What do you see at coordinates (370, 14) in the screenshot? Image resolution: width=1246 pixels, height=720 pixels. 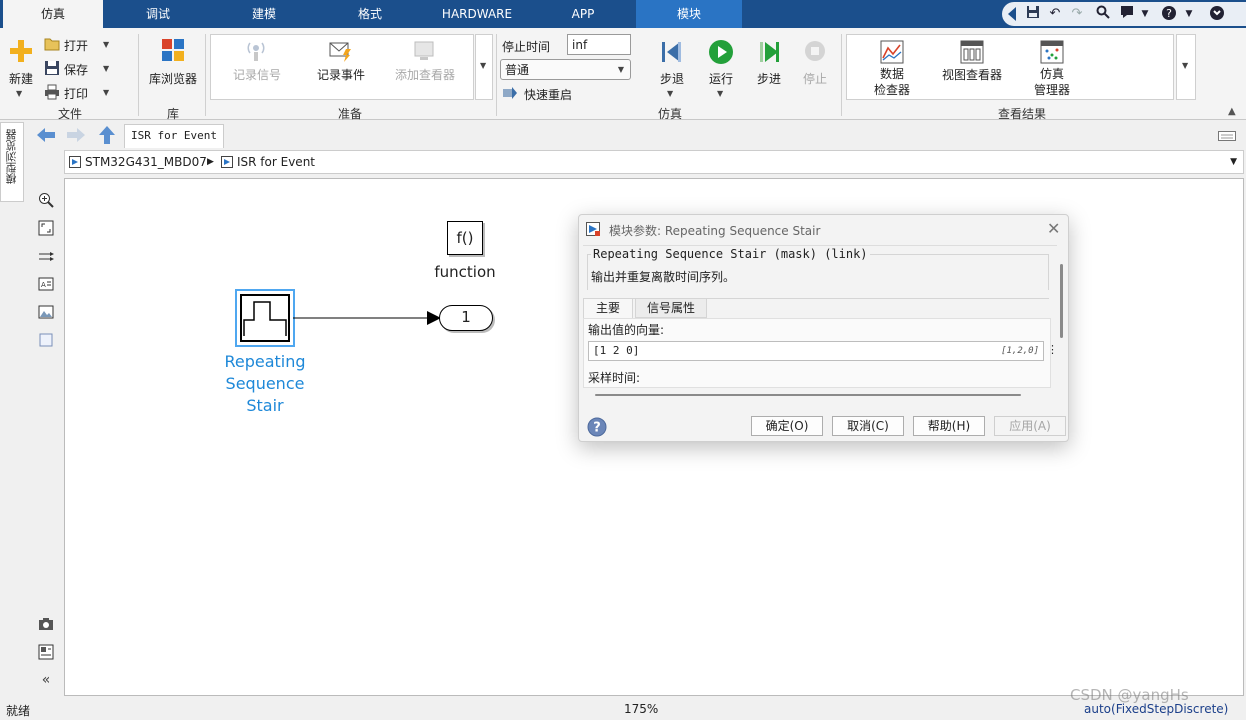 I see `tab-format: 格式` at bounding box center [370, 14].